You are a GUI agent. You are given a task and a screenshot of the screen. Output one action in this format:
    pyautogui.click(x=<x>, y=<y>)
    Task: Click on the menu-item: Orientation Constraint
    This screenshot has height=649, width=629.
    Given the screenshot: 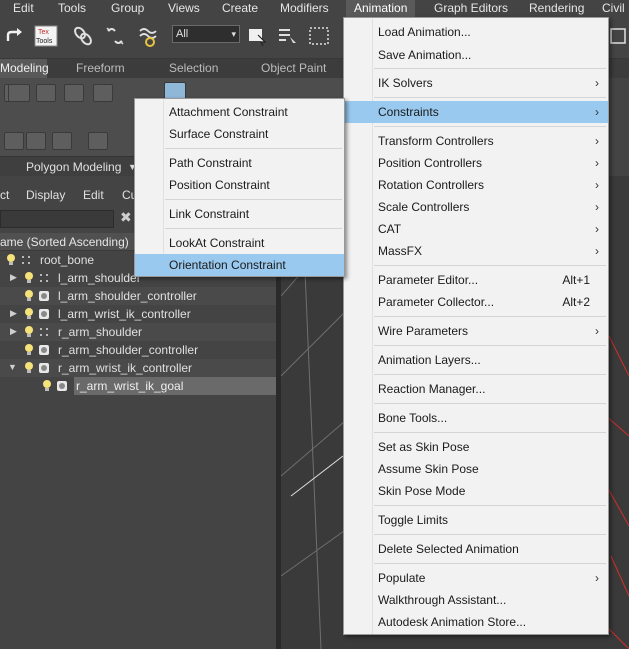 What is the action you would take?
    pyautogui.click(x=239, y=265)
    